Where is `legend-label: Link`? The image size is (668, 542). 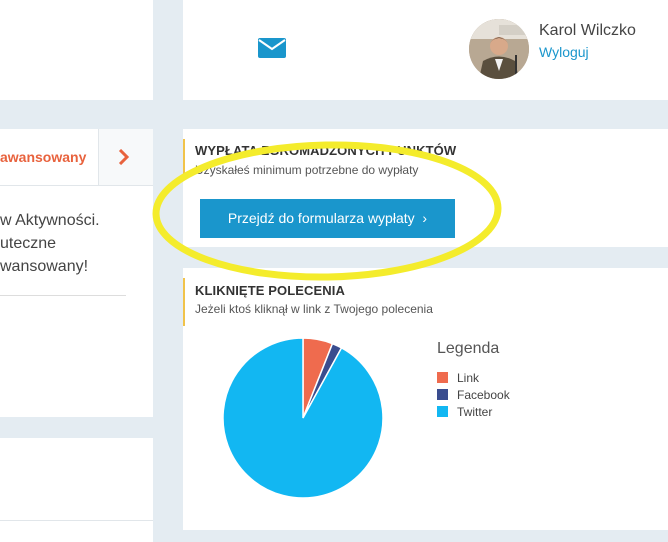
legend-label: Link is located at coordinates (468, 378).